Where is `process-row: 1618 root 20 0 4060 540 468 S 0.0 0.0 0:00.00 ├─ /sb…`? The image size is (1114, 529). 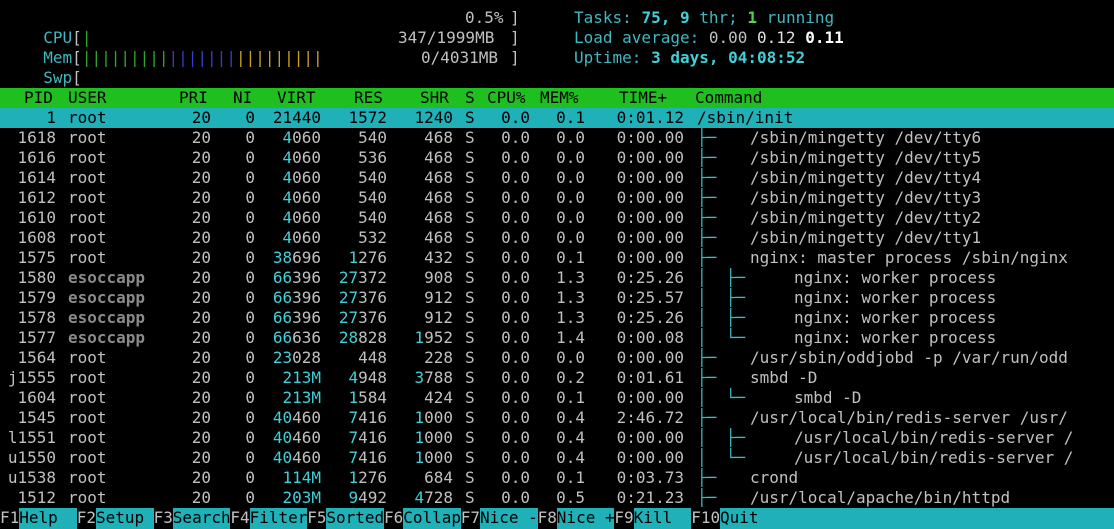
process-row: 1618 root 20 0 4060 540 468 S 0.0 0.0 0:00.00 ├─ /sb… is located at coordinates (557, 138).